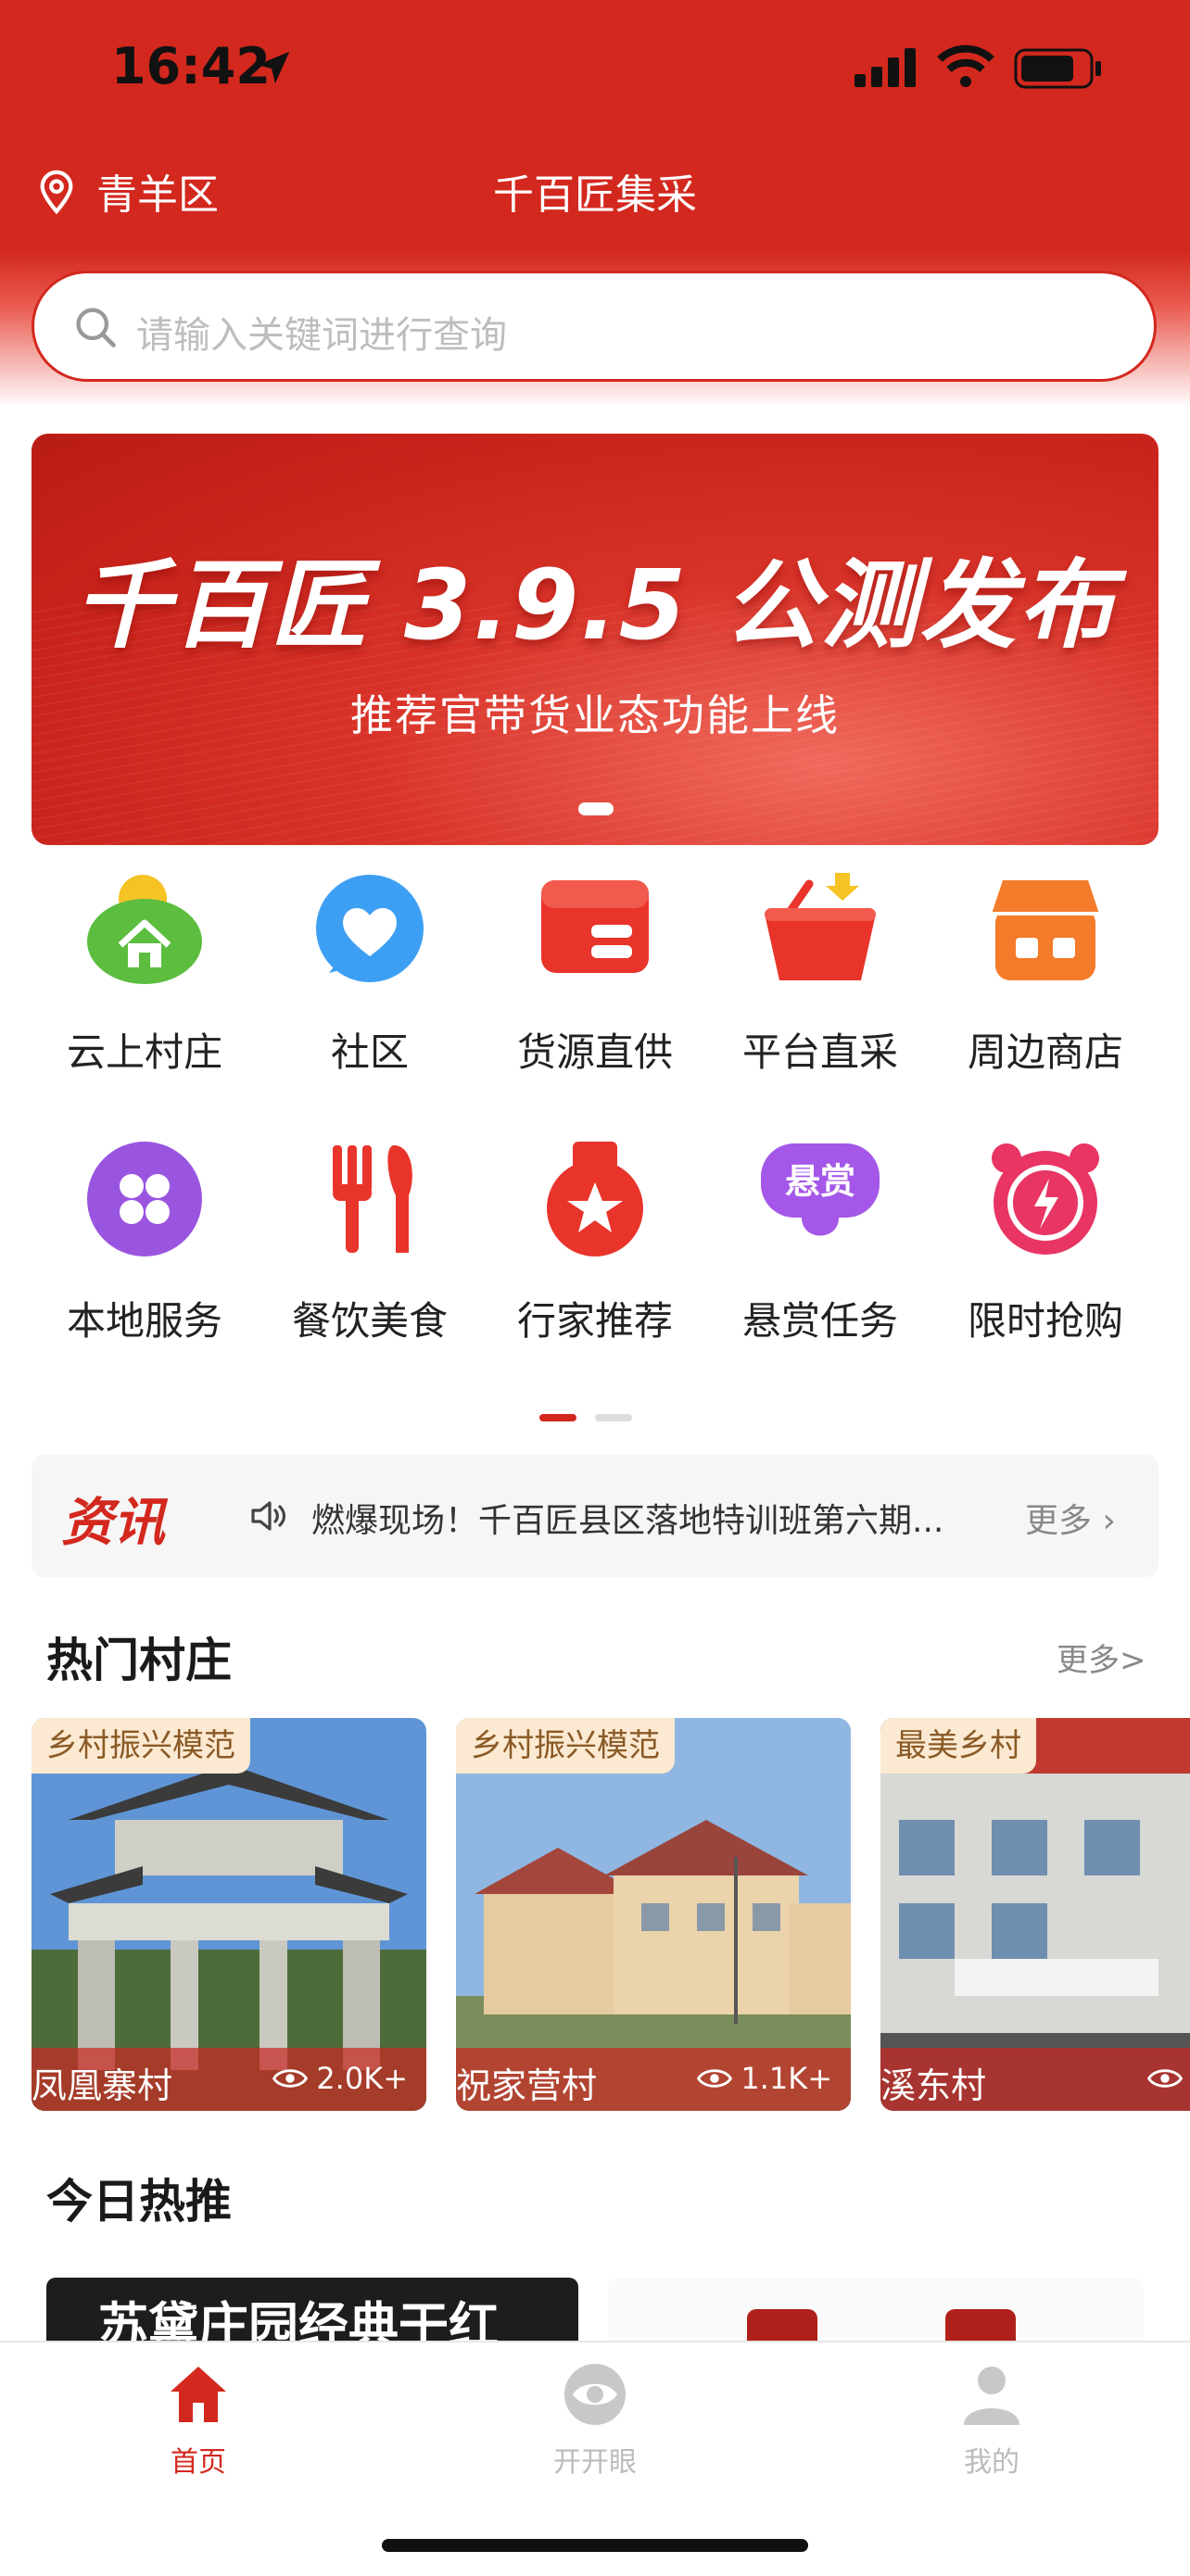 The image size is (1190, 2576). What do you see at coordinates (1101, 1657) in the screenshot?
I see `hot-villages-more-link: 更多>` at bounding box center [1101, 1657].